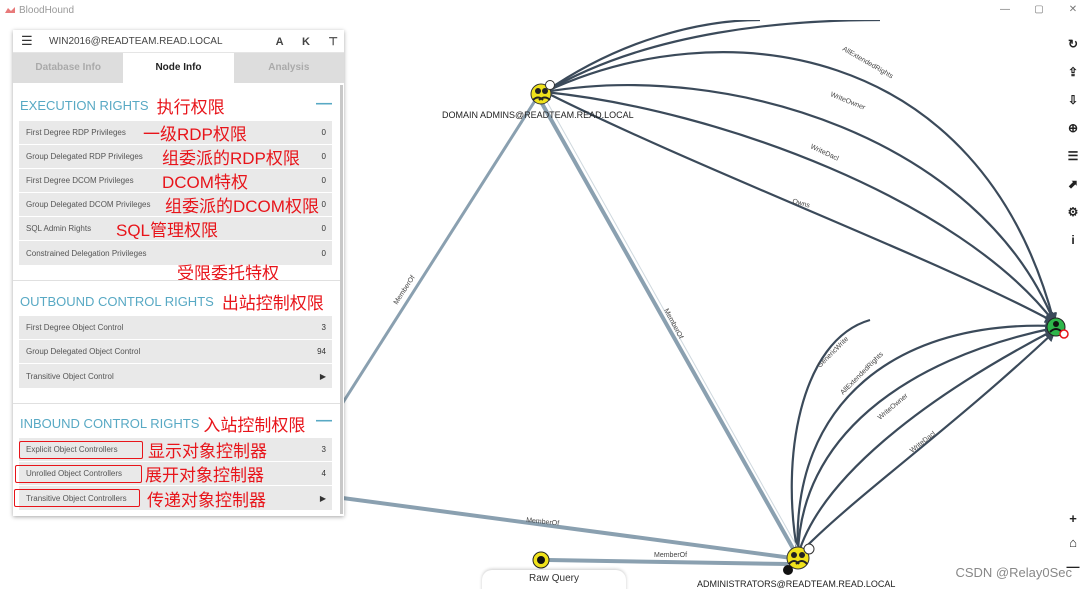 The width and height of the screenshot is (1090, 589). Describe the element at coordinates (1073, 212) in the screenshot. I see `settings-icon: ⚙` at that location.